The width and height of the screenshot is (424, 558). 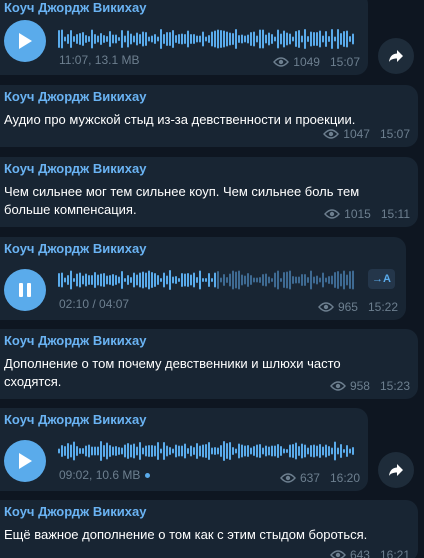 I want to click on message-time: 16:21, so click(x=394, y=553).